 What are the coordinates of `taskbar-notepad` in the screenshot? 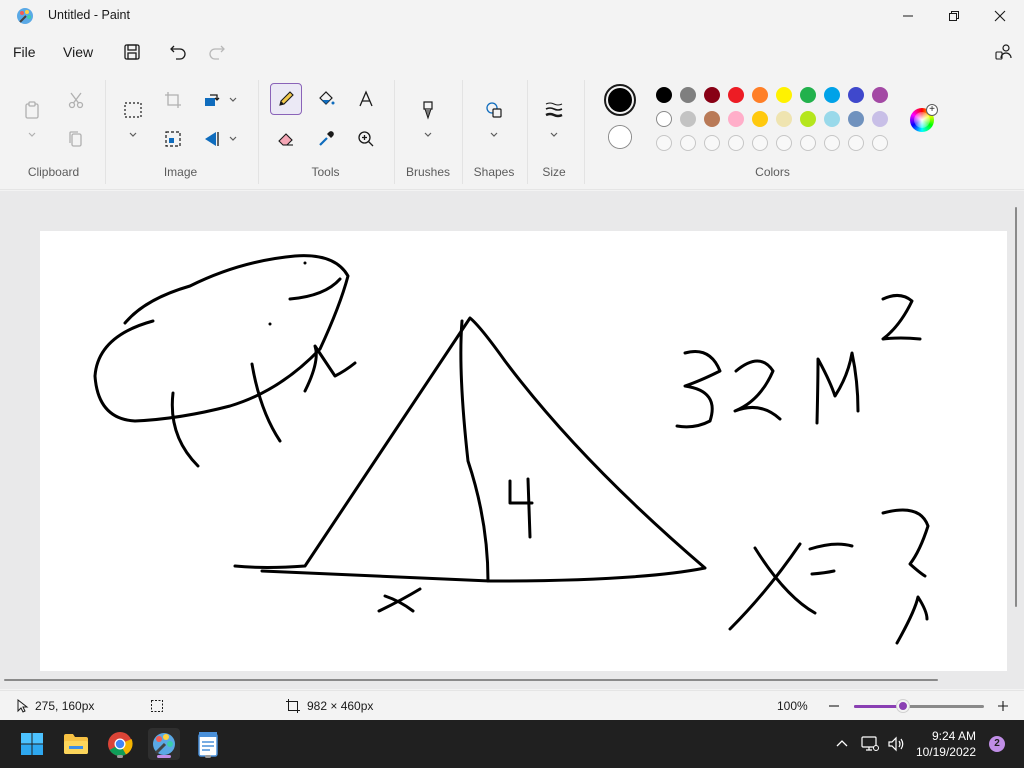 It's located at (208, 744).